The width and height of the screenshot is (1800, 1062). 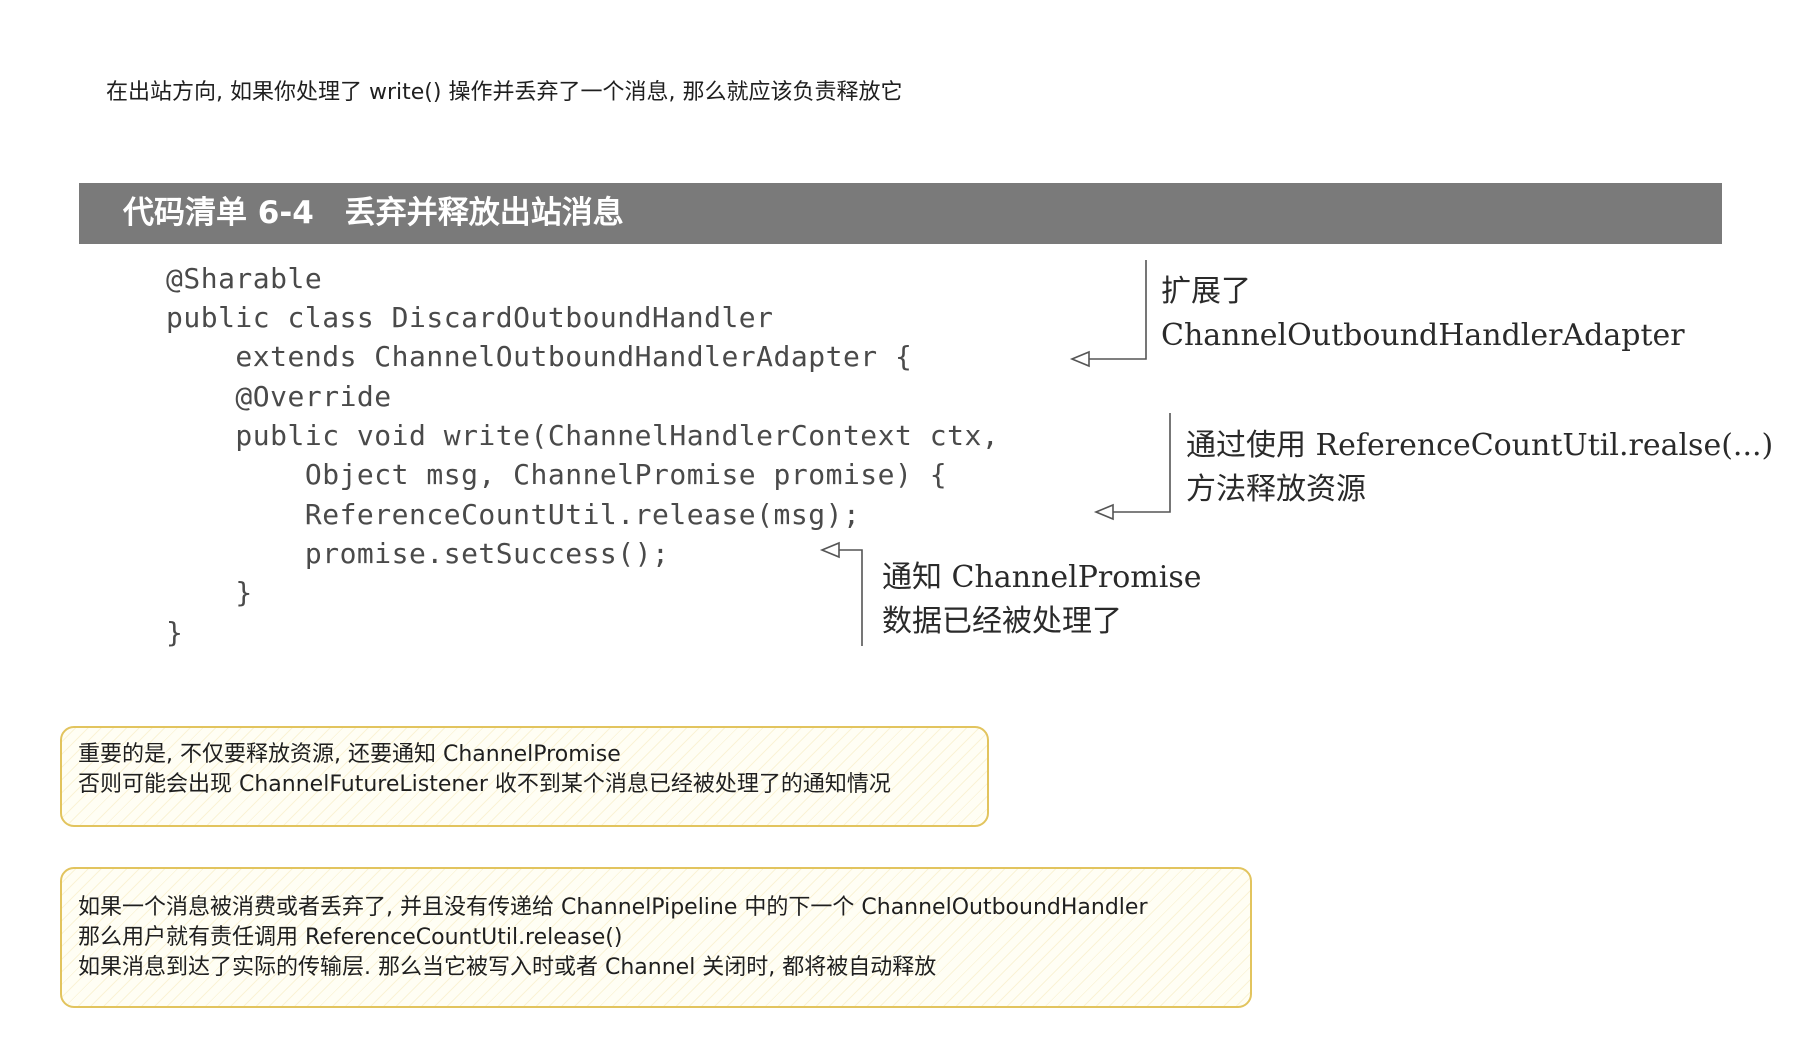 What do you see at coordinates (350, 937) in the screenshot?
I see `note-release-line2: 那么用户就有责任调用 ReferenceCountUtil.release()` at bounding box center [350, 937].